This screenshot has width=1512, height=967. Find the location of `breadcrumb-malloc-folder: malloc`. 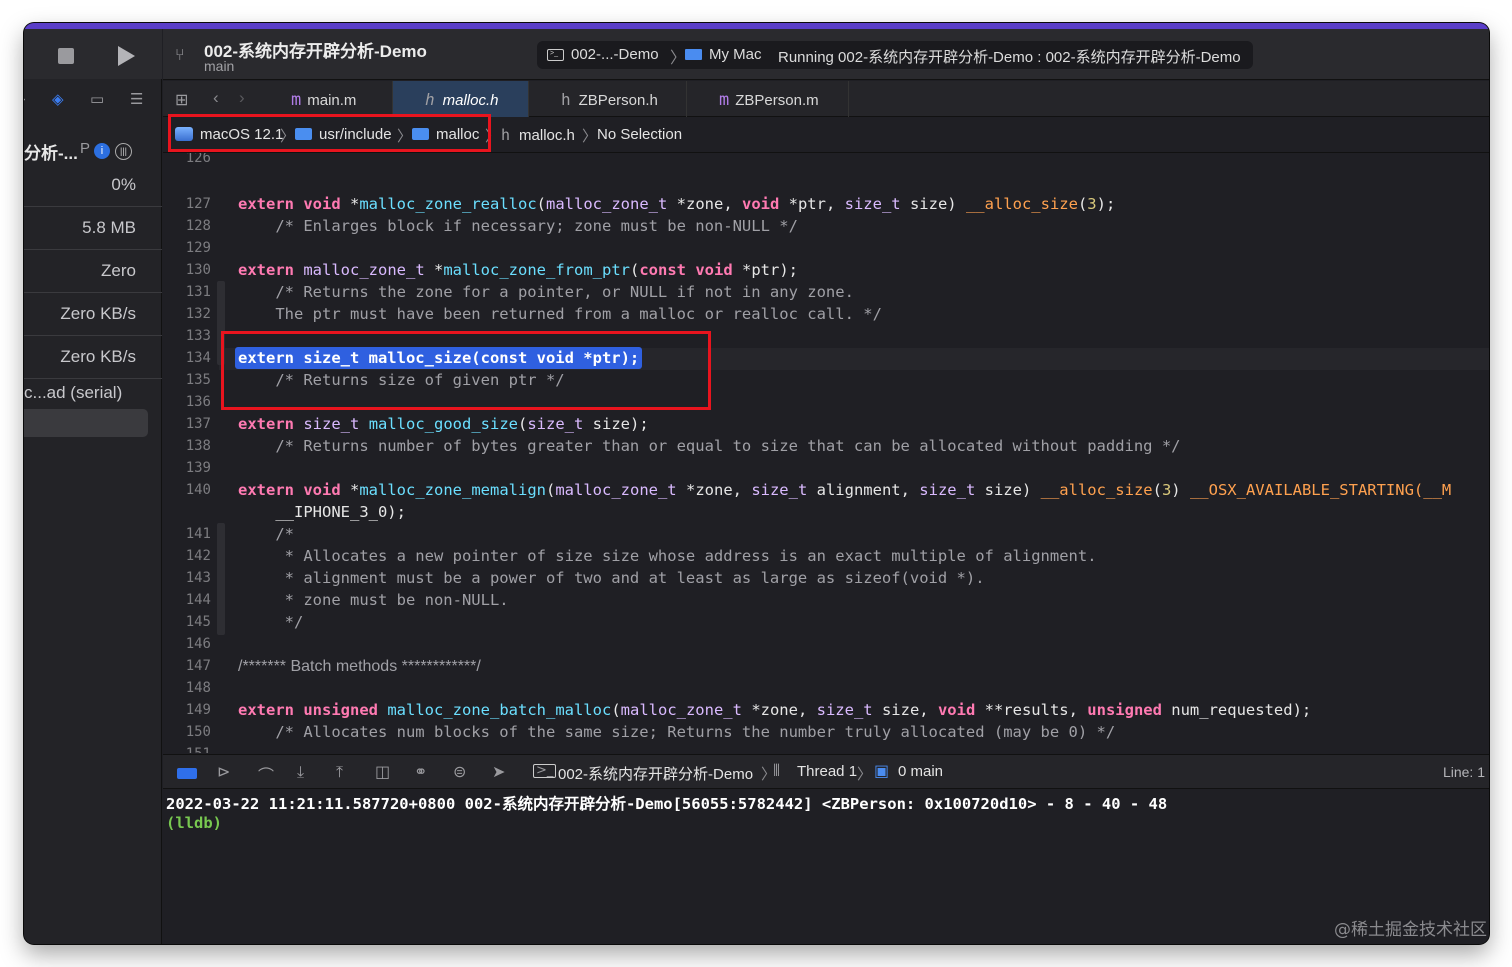

breadcrumb-malloc-folder: malloc is located at coordinates (445, 134).